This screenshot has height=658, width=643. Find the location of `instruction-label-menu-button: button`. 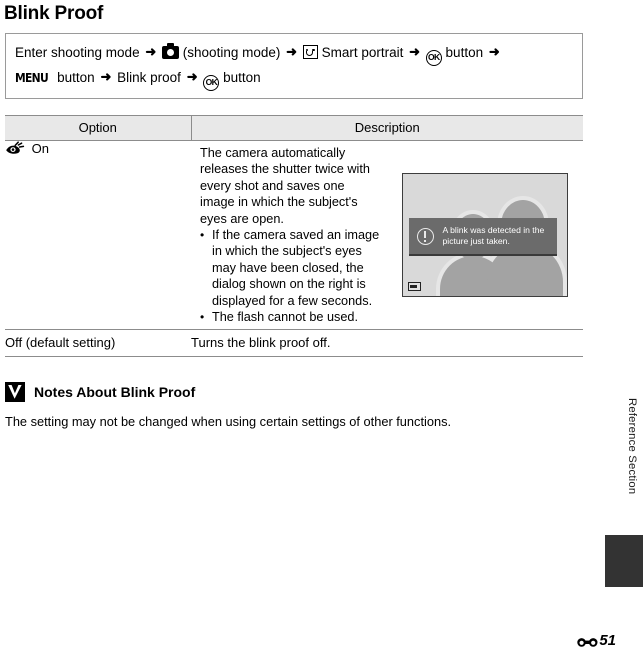

instruction-label-menu-button: button is located at coordinates (76, 77).